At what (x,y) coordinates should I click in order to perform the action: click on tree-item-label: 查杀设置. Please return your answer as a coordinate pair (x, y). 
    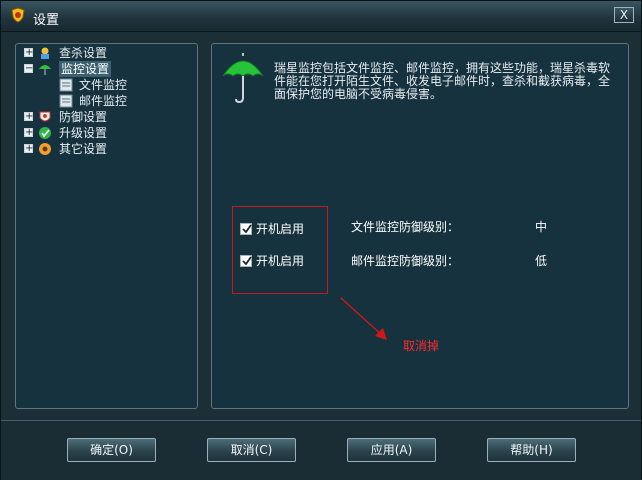
    Looking at the image, I should click on (83, 53).